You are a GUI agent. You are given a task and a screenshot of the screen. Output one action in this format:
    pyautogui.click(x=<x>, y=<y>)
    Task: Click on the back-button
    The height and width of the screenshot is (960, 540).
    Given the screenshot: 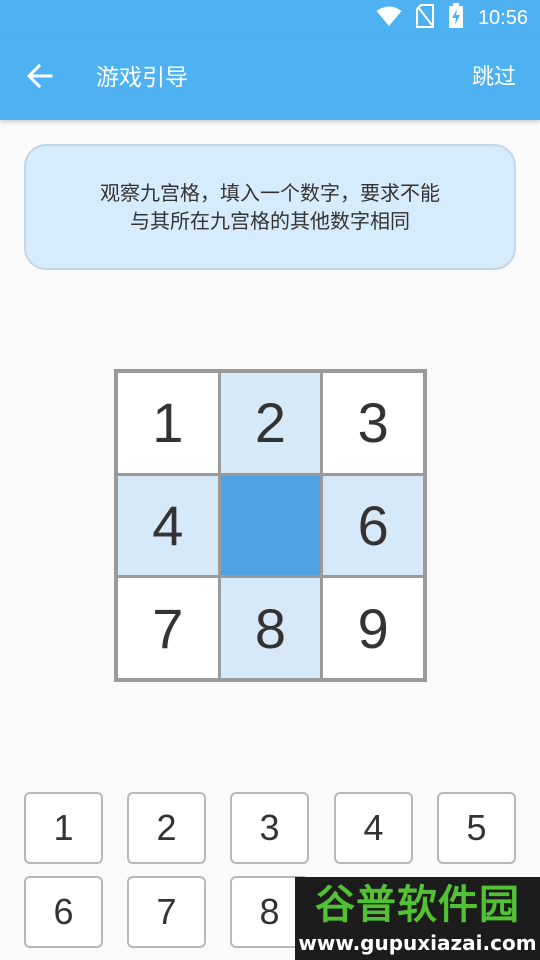 What is the action you would take?
    pyautogui.click(x=40, y=78)
    